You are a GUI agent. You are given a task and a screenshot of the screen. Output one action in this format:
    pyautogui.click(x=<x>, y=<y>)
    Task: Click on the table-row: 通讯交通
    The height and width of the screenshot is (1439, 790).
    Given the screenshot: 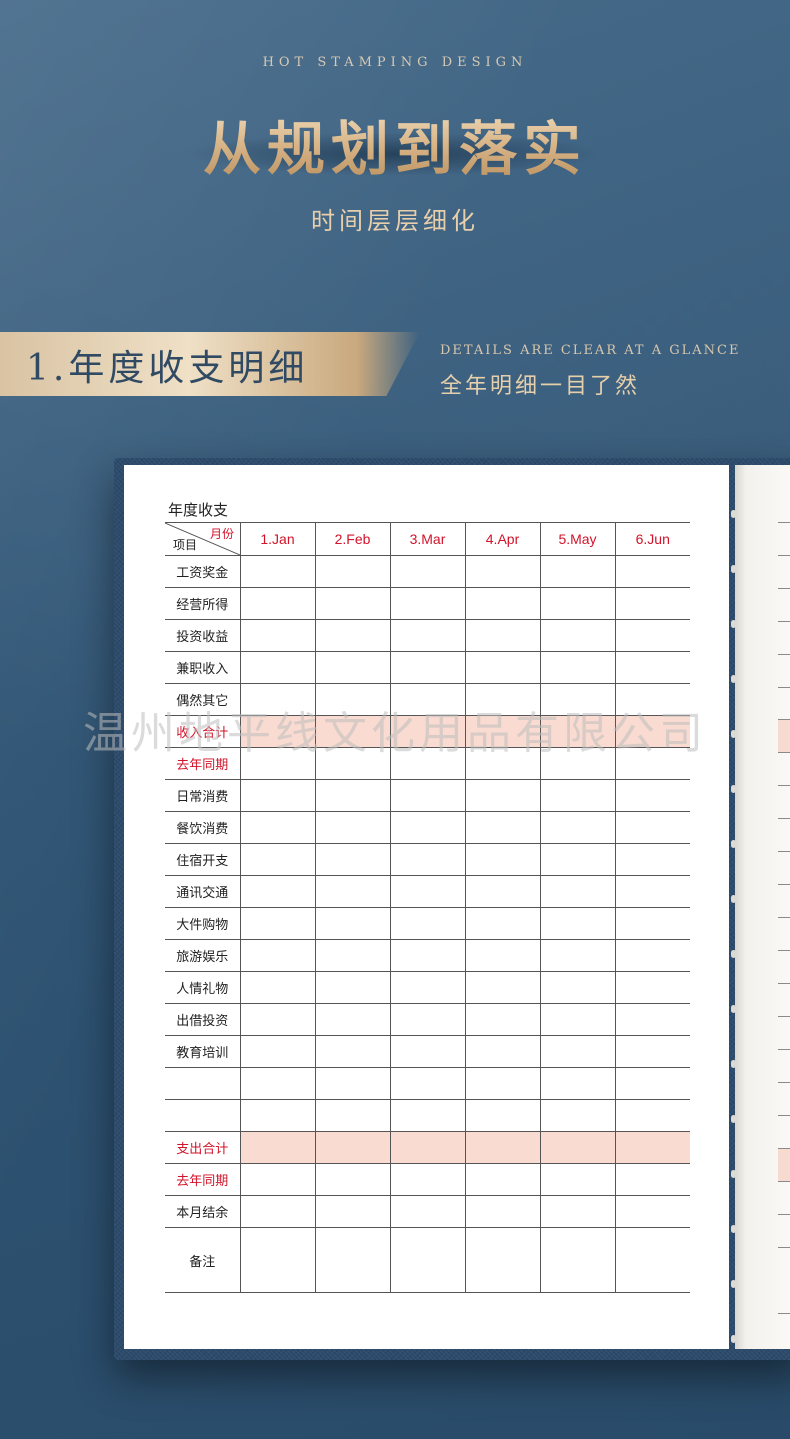 What is the action you would take?
    pyautogui.click(x=427, y=891)
    